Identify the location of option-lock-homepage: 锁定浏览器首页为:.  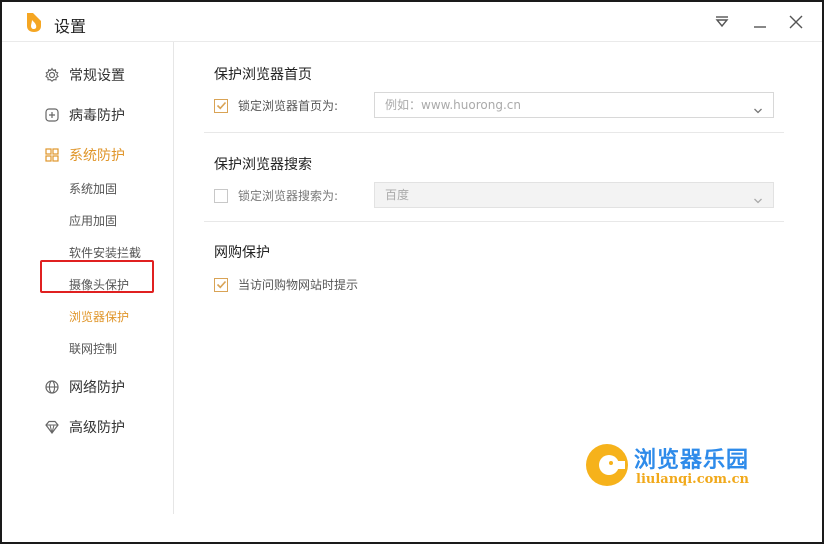
(276, 105).